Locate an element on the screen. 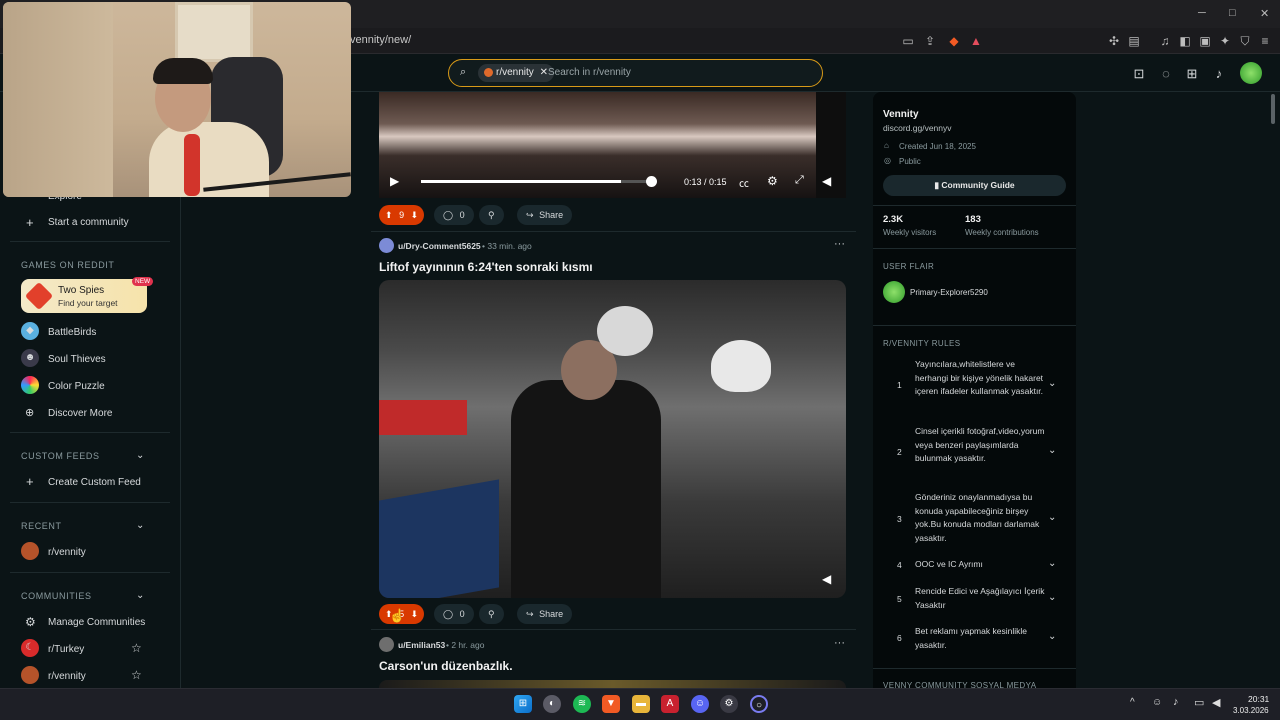 Image resolution: width=1280 pixels, height=720 pixels. minimize-icon: ─ is located at coordinates (1202, 13).